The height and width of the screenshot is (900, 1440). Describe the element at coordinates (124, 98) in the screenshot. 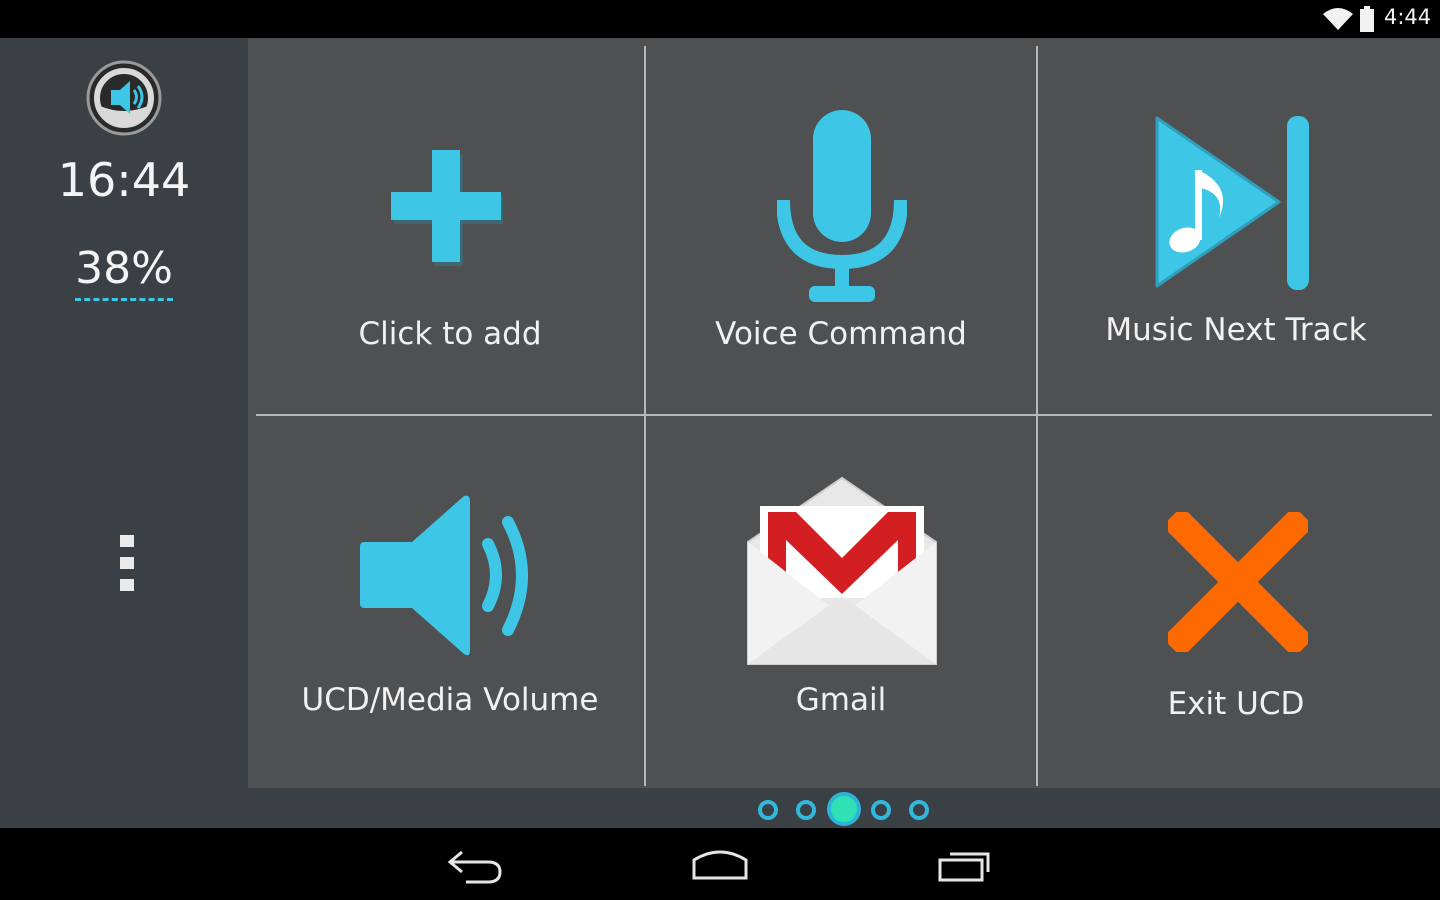

I see `speaker-steering-wheel-icon` at that location.